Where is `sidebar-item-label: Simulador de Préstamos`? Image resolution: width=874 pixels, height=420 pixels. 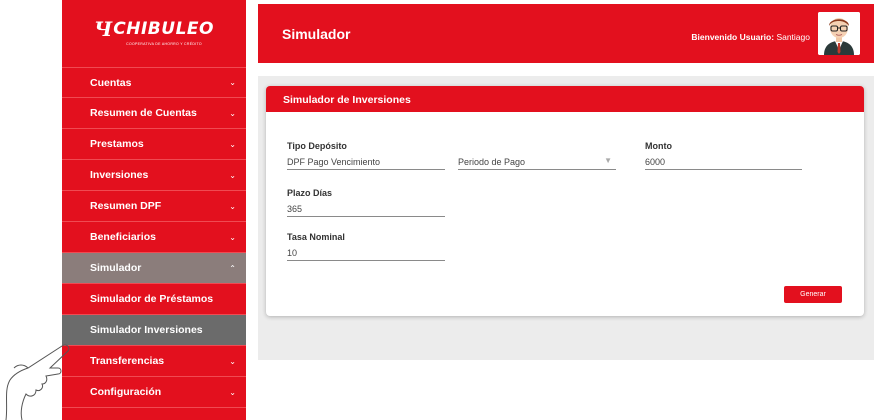 sidebar-item-label: Simulador de Préstamos is located at coordinates (152, 299).